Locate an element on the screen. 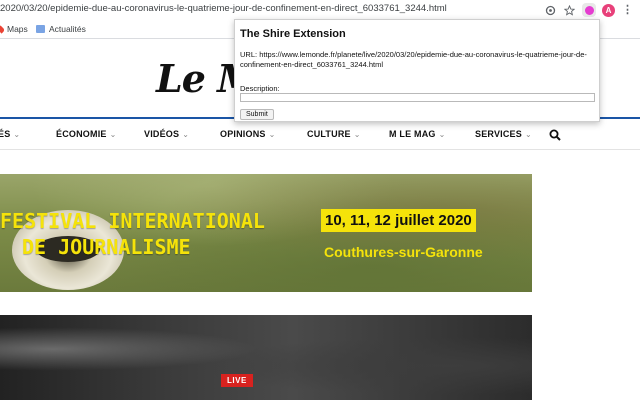 This screenshot has width=640, height=400. toolbar-icons: A ⋮ is located at coordinates (592, 10).